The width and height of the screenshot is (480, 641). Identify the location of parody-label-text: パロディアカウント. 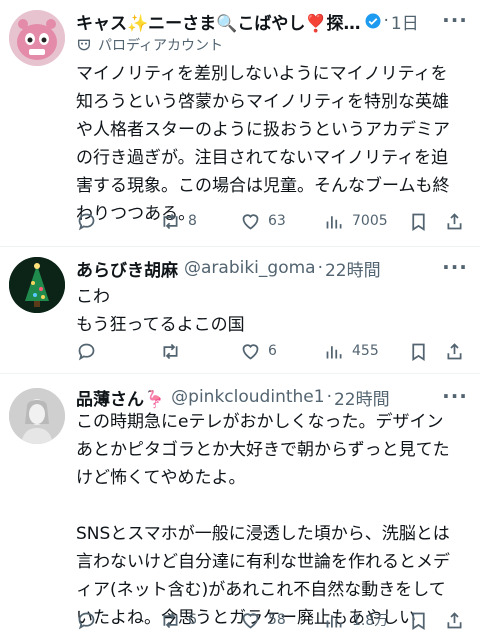
(161, 46).